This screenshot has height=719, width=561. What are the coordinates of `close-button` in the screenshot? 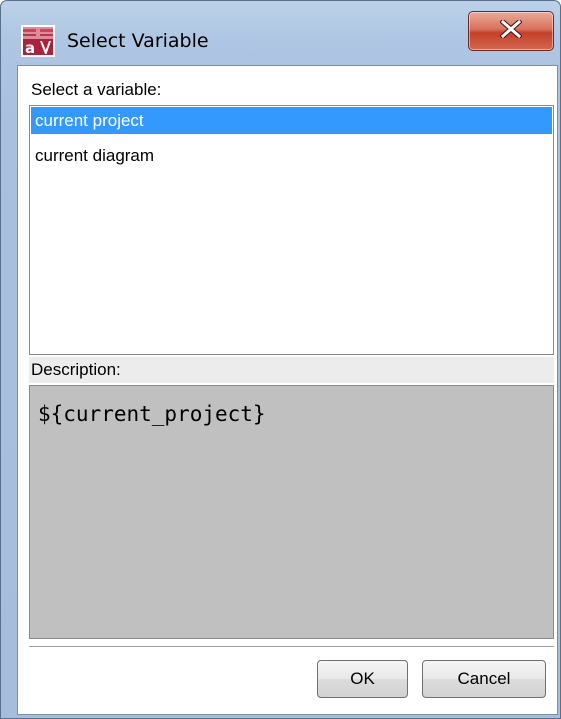 It's located at (511, 31).